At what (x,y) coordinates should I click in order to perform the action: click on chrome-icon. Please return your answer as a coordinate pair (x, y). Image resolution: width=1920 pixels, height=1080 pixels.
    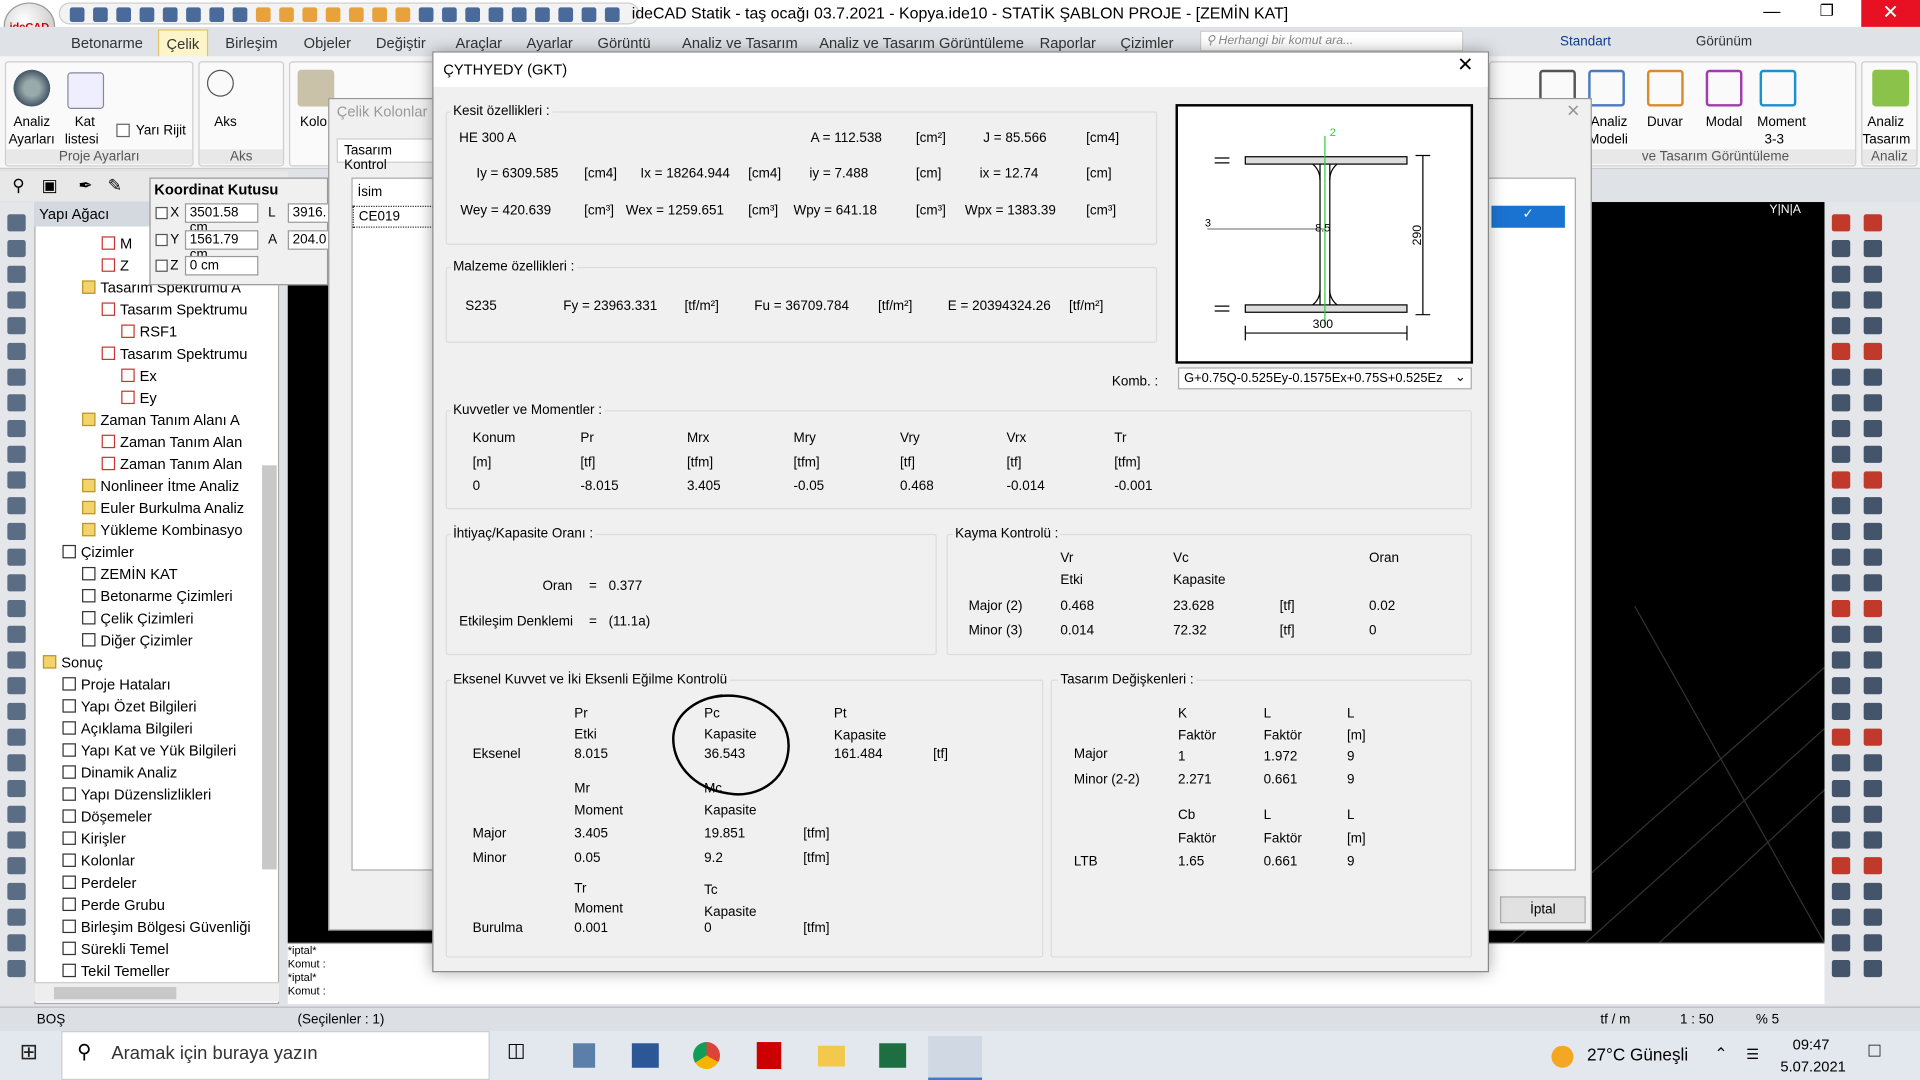
    Looking at the image, I should click on (707, 1055).